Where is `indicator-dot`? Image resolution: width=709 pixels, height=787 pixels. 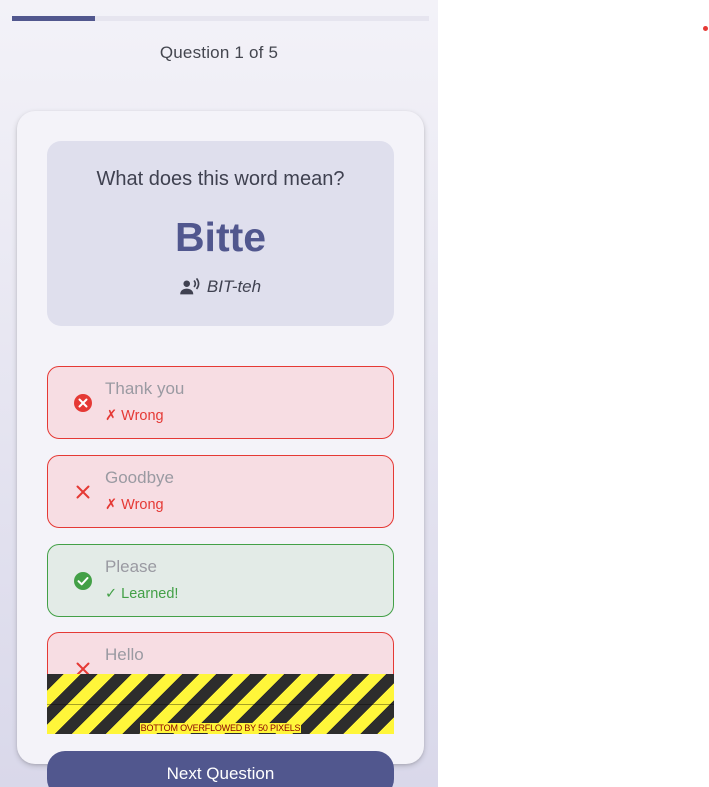 indicator-dot is located at coordinates (705, 28).